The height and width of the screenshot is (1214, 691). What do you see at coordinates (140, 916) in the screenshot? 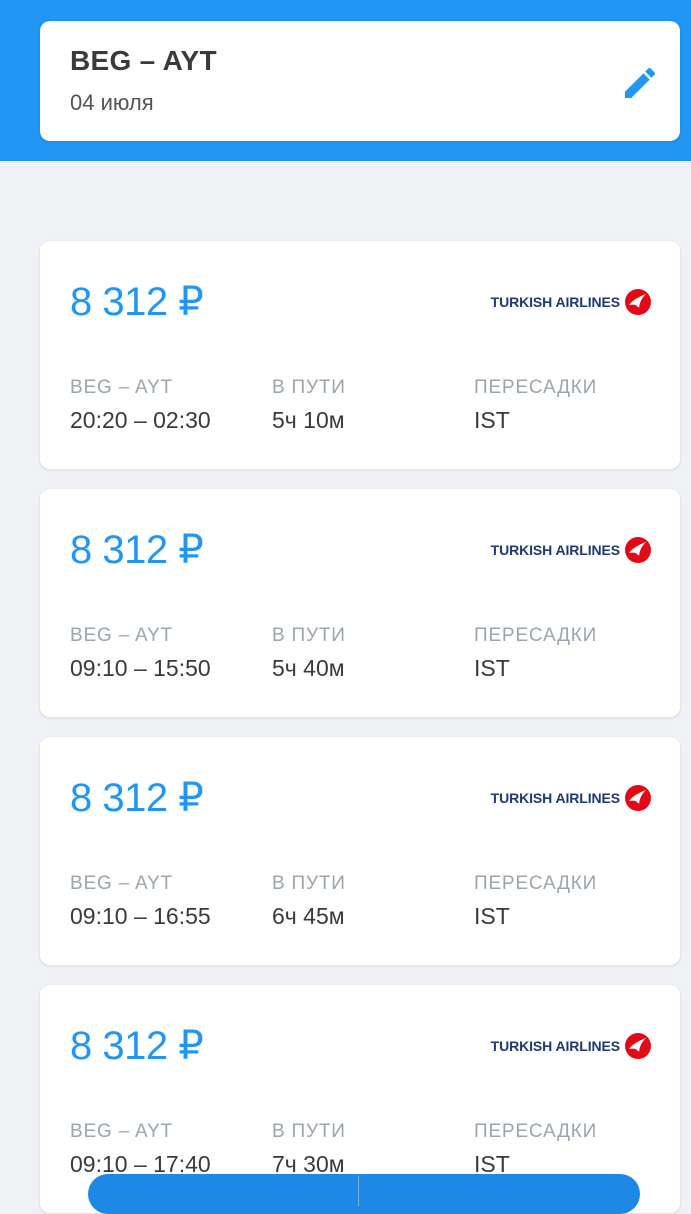
I see `flight-times: 09:10 – 16:55` at bounding box center [140, 916].